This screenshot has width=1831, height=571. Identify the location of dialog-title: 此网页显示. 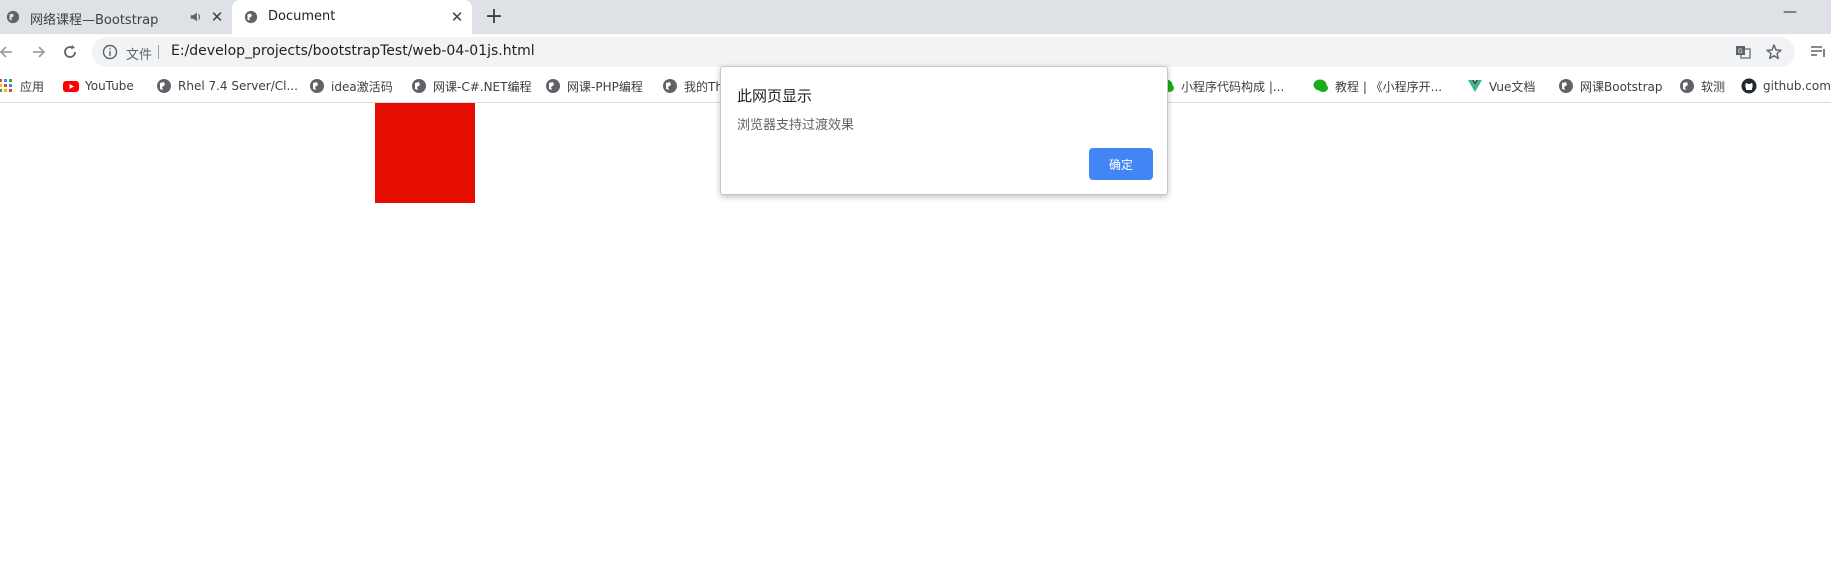
(775, 96).